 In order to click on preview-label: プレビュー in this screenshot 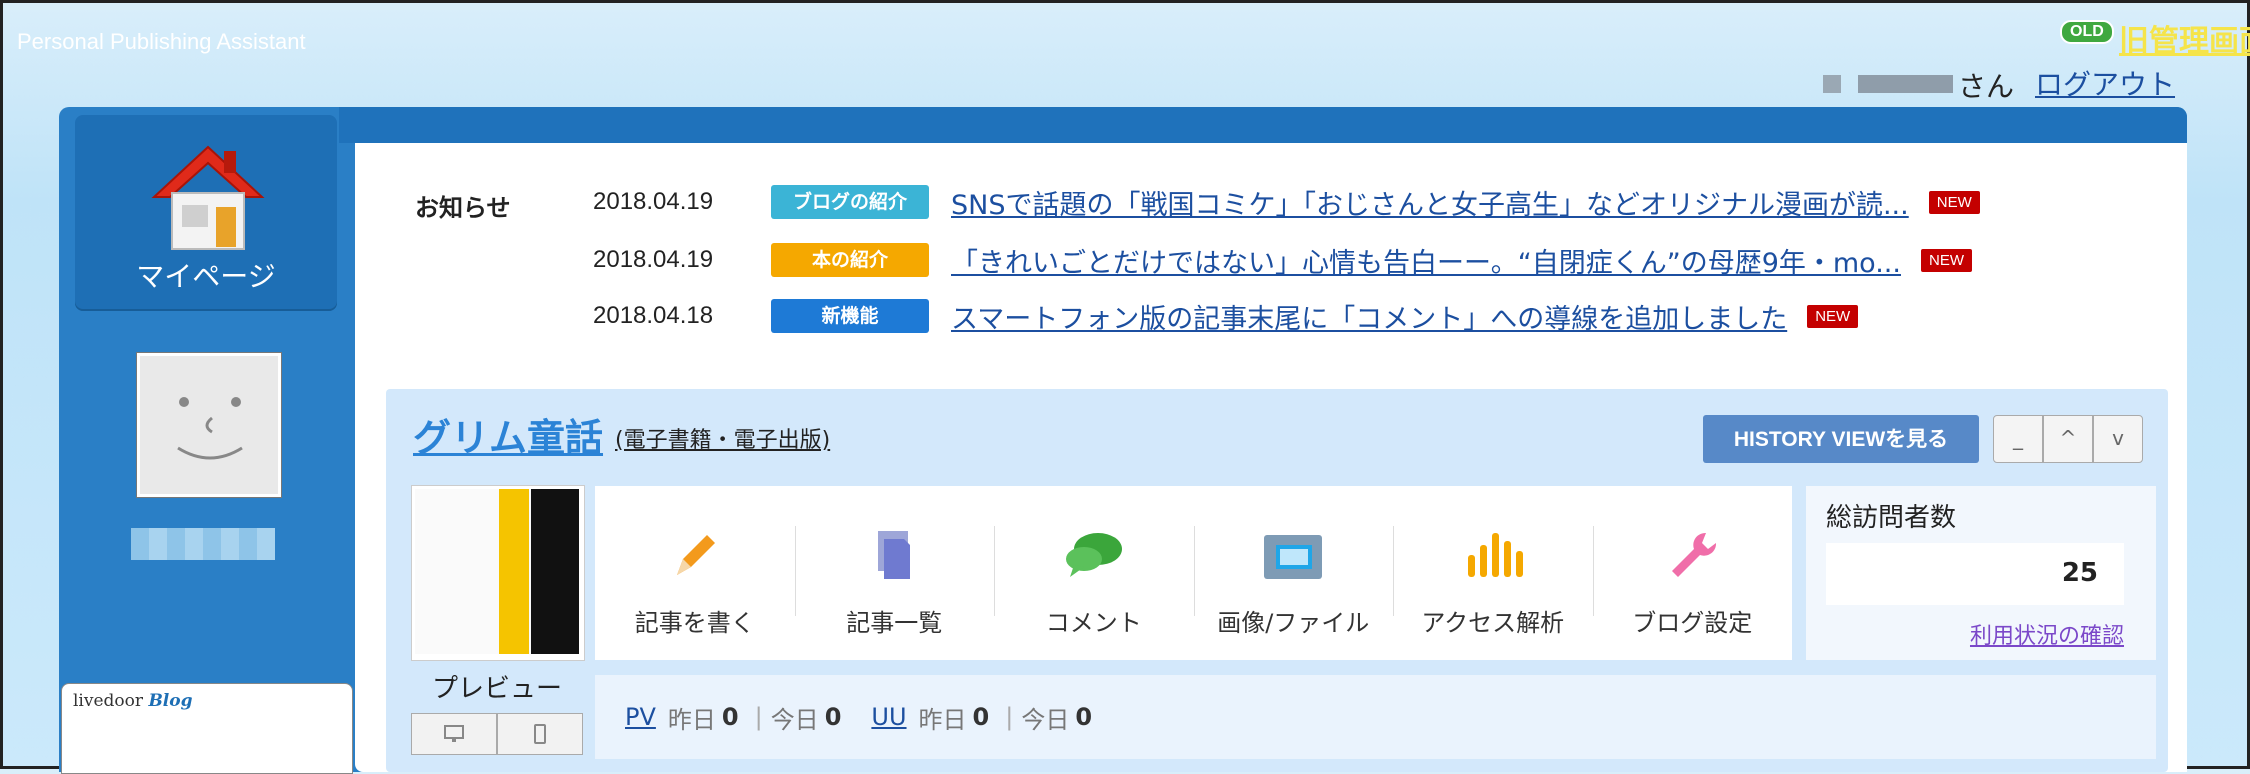, I will do `click(496, 689)`.